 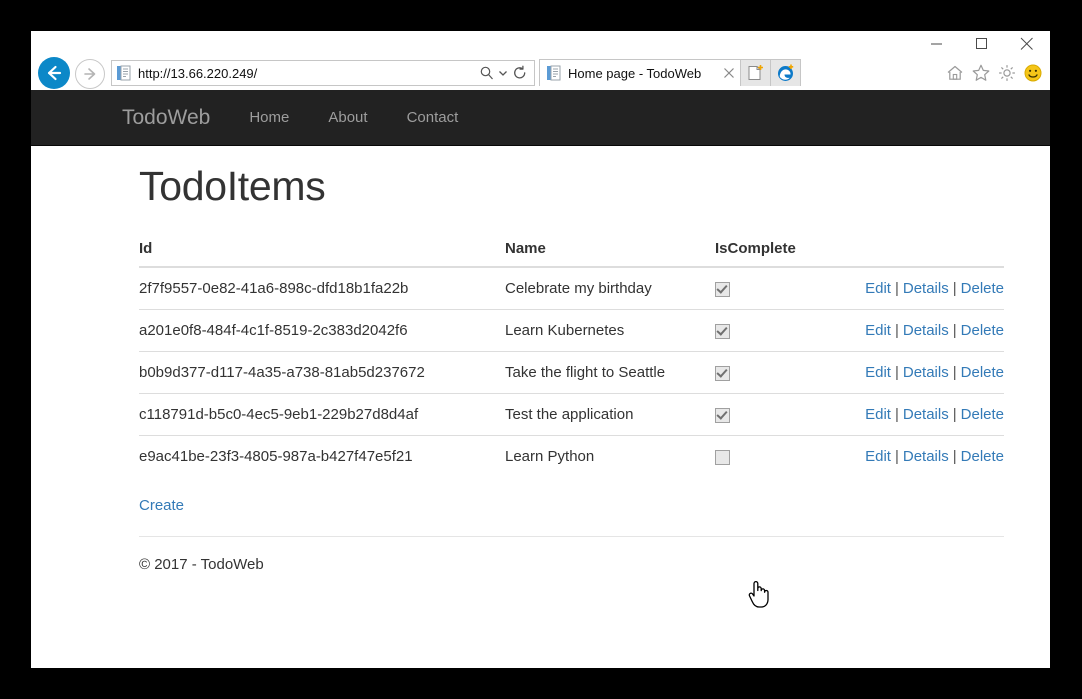 I want to click on gear-icon, so click(x=1007, y=73).